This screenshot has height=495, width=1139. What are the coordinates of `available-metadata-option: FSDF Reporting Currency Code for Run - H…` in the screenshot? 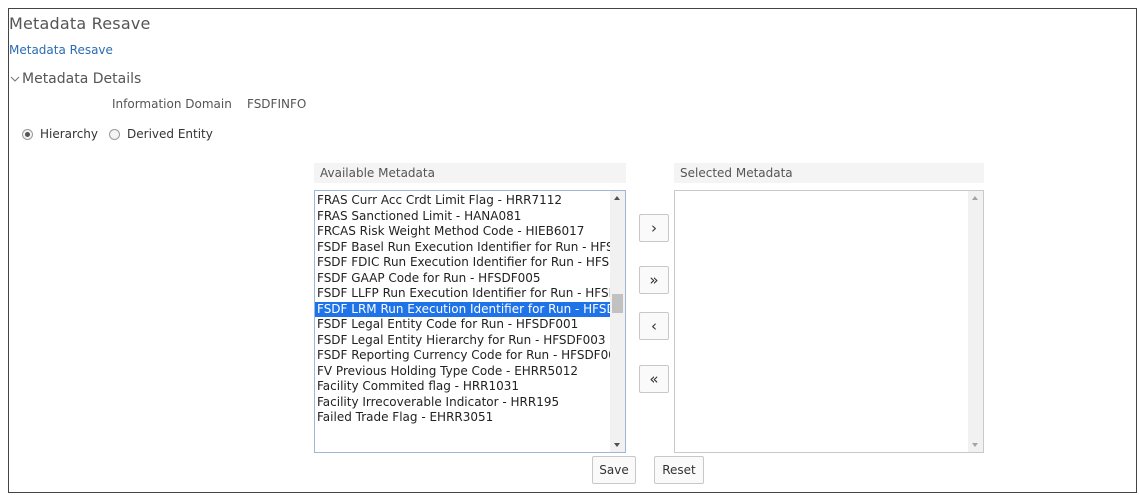 It's located at (462, 356).